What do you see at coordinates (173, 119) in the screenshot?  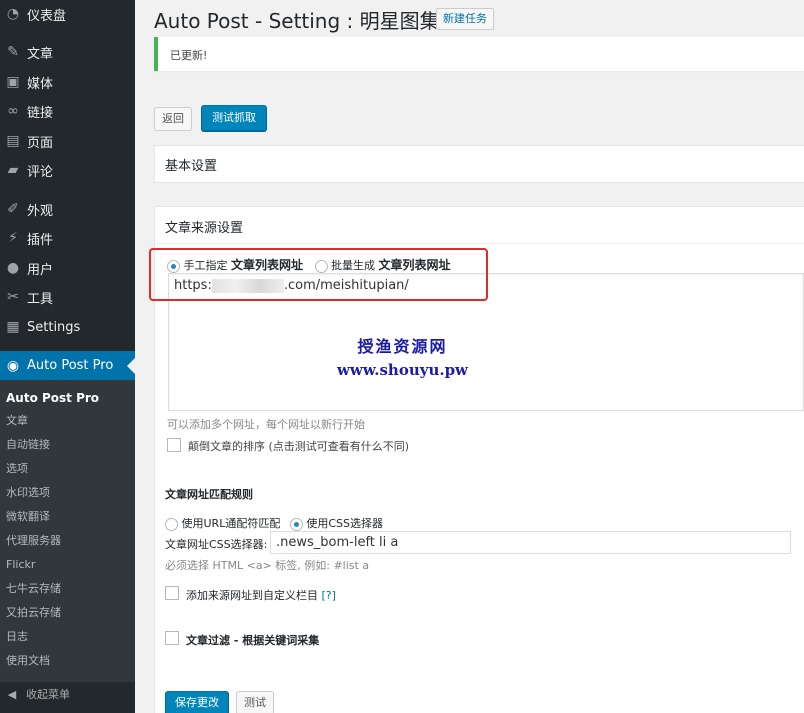 I see `back-button: 返回` at bounding box center [173, 119].